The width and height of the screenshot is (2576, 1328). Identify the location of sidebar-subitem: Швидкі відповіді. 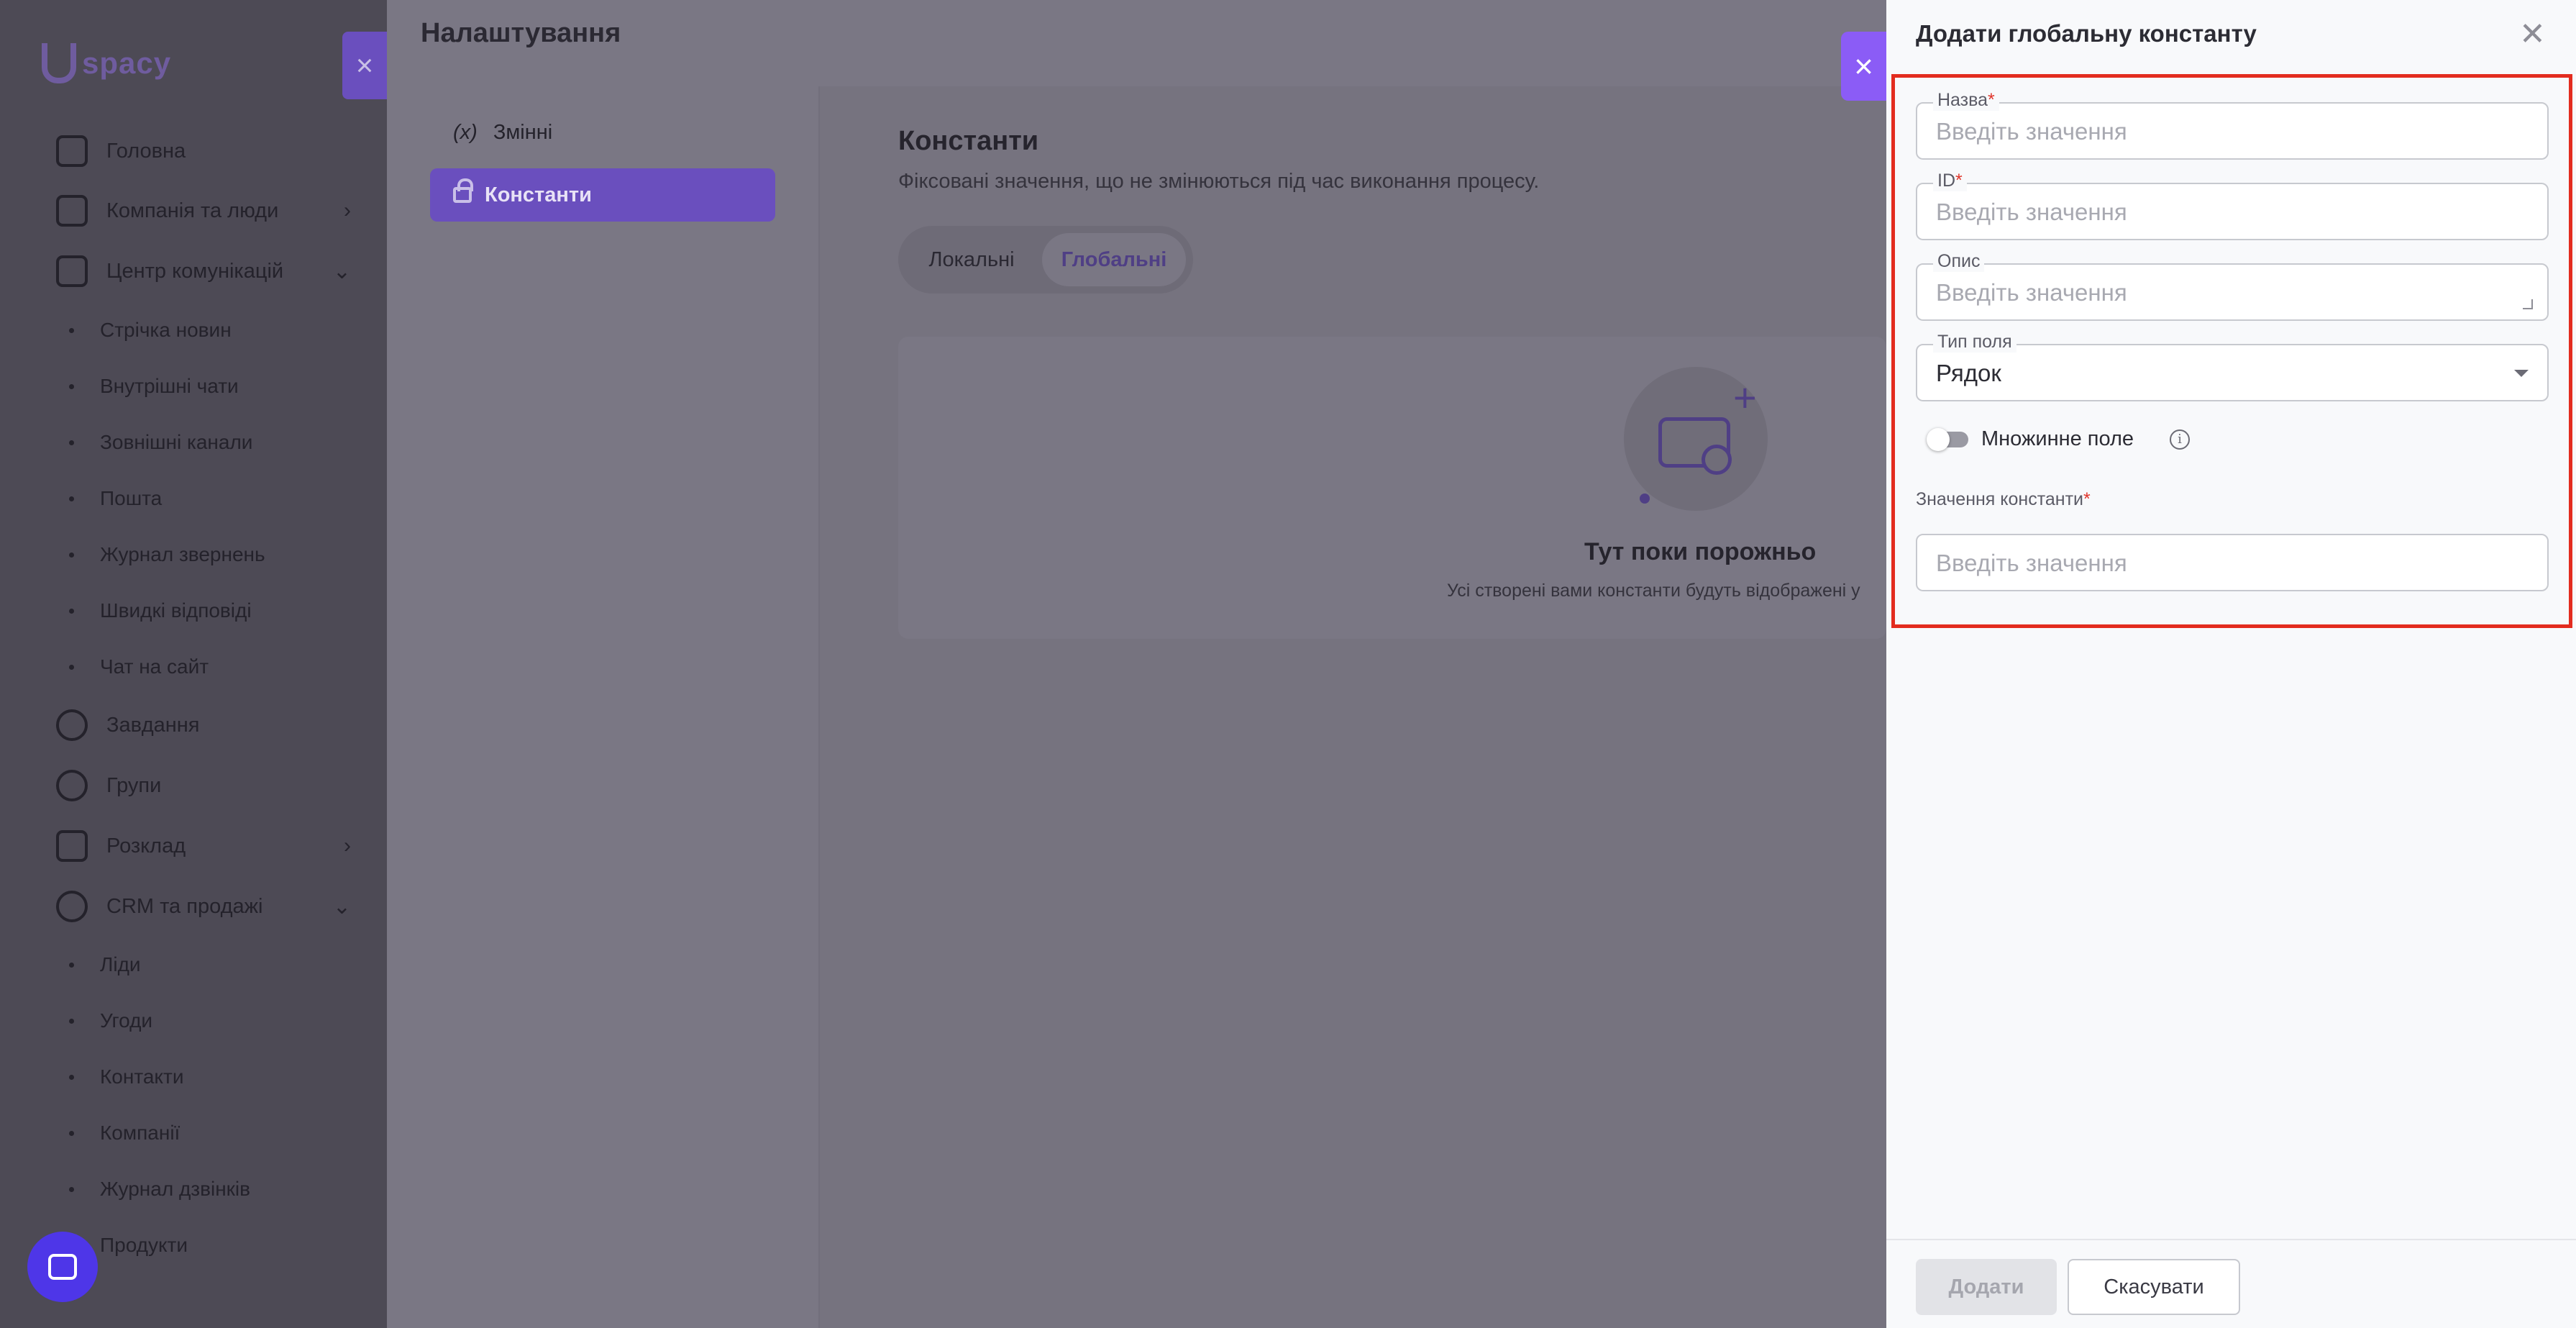
(193, 611).